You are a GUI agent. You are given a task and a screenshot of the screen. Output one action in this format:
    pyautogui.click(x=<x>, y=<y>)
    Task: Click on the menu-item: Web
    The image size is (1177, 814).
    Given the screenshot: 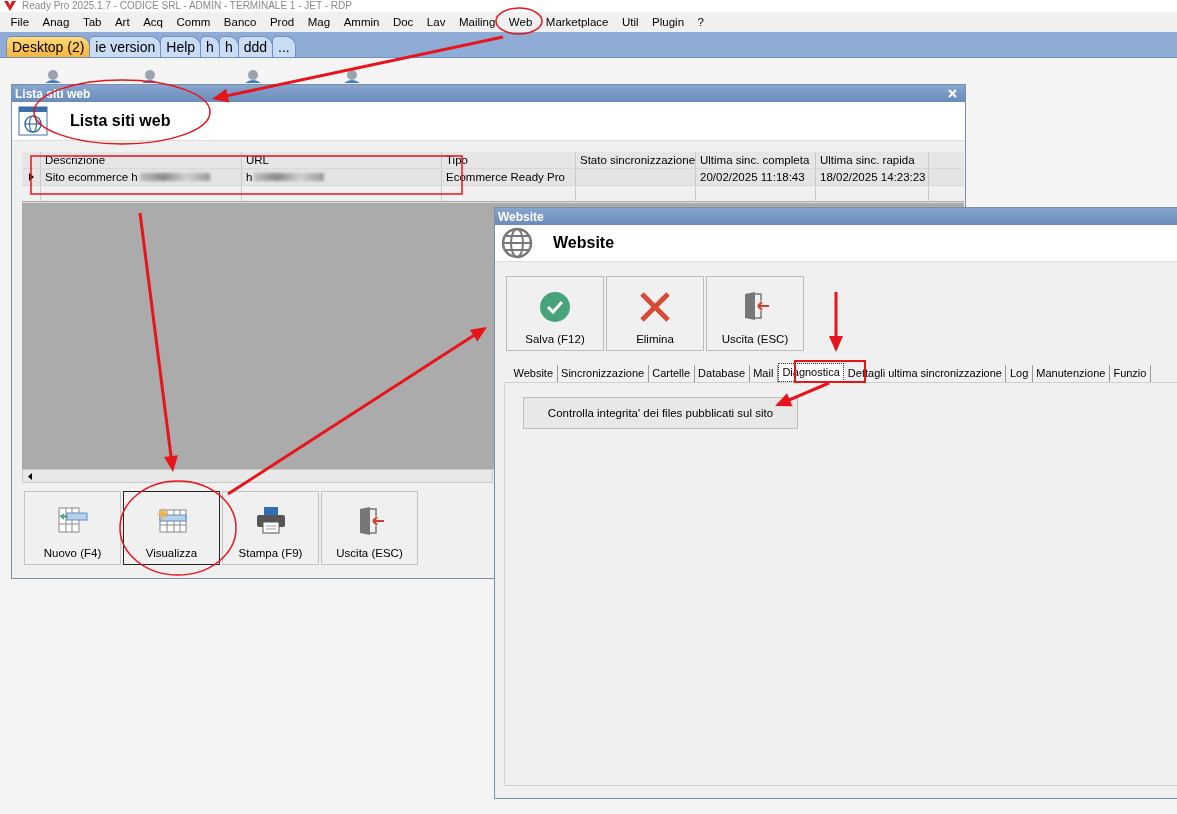 What is the action you would take?
    pyautogui.click(x=521, y=22)
    